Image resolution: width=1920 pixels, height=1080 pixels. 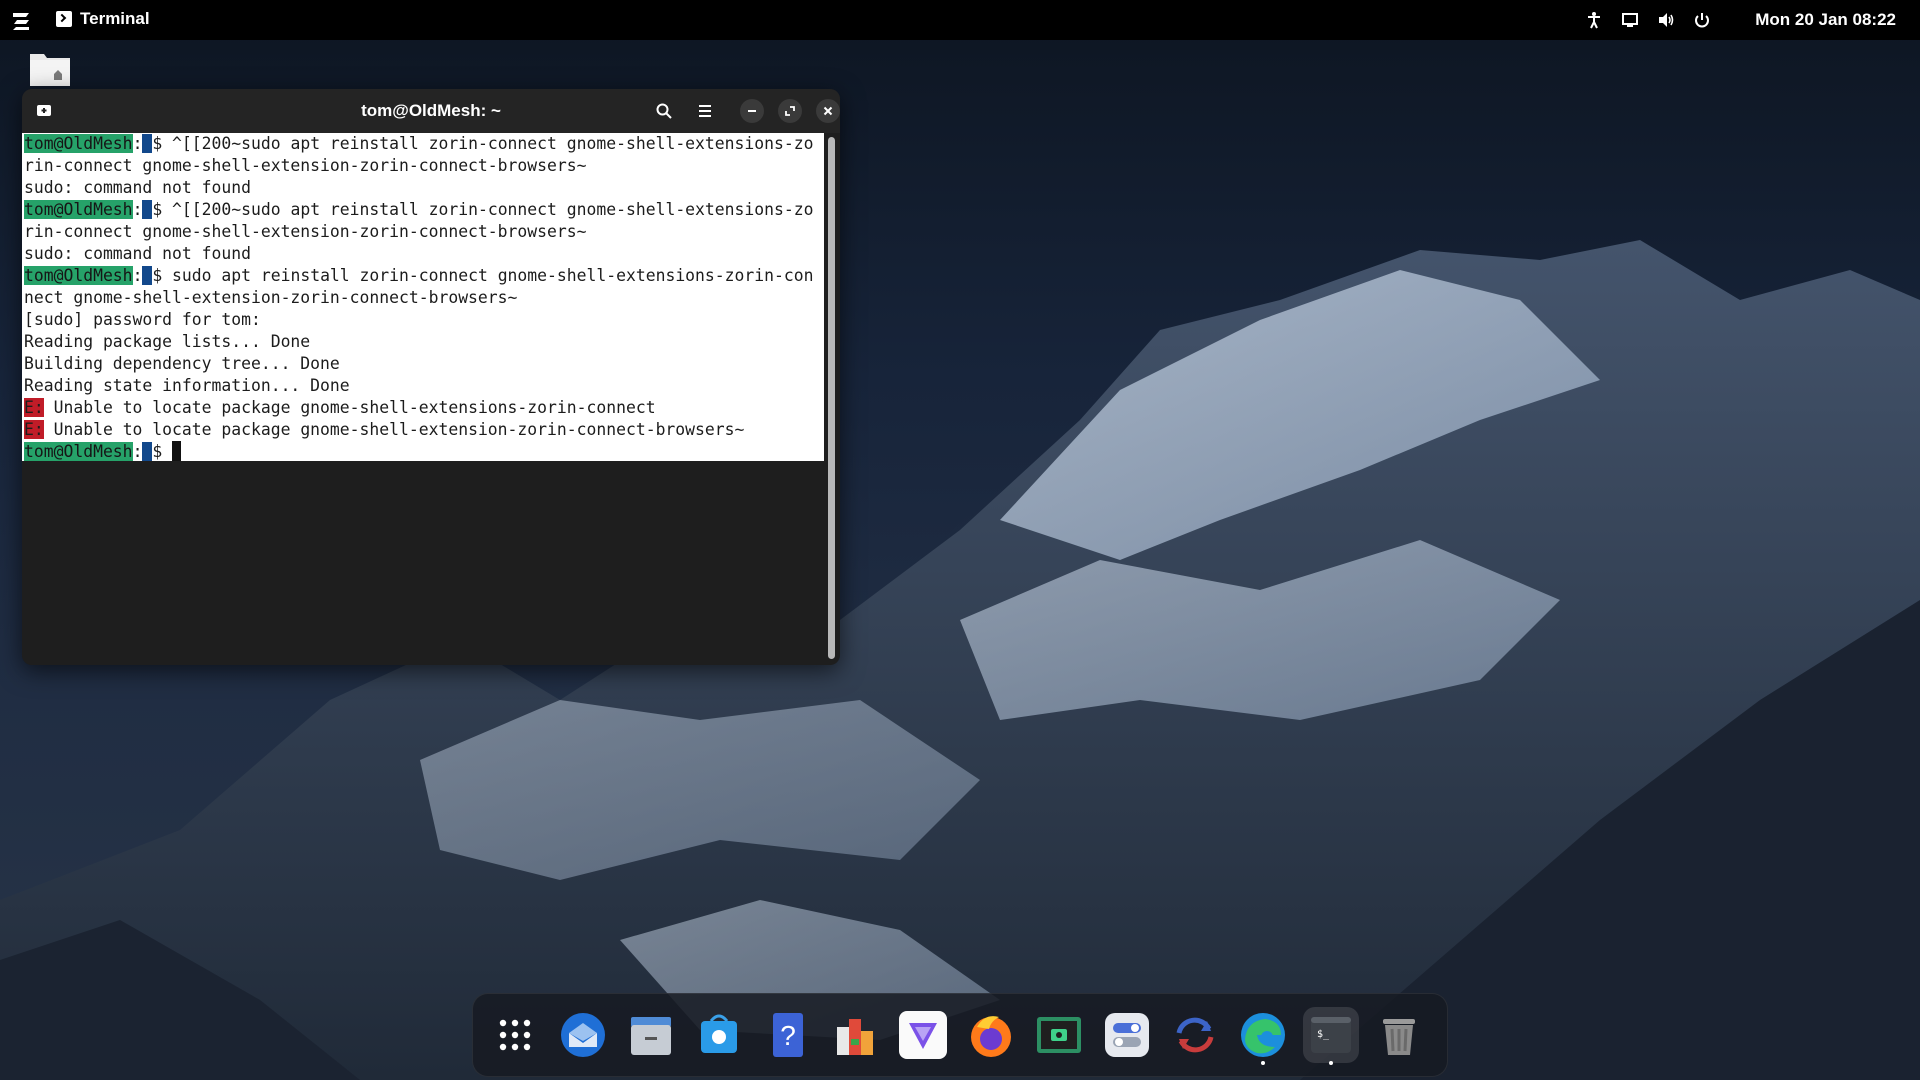 I want to click on hamburger-menu-icon, so click(x=705, y=111).